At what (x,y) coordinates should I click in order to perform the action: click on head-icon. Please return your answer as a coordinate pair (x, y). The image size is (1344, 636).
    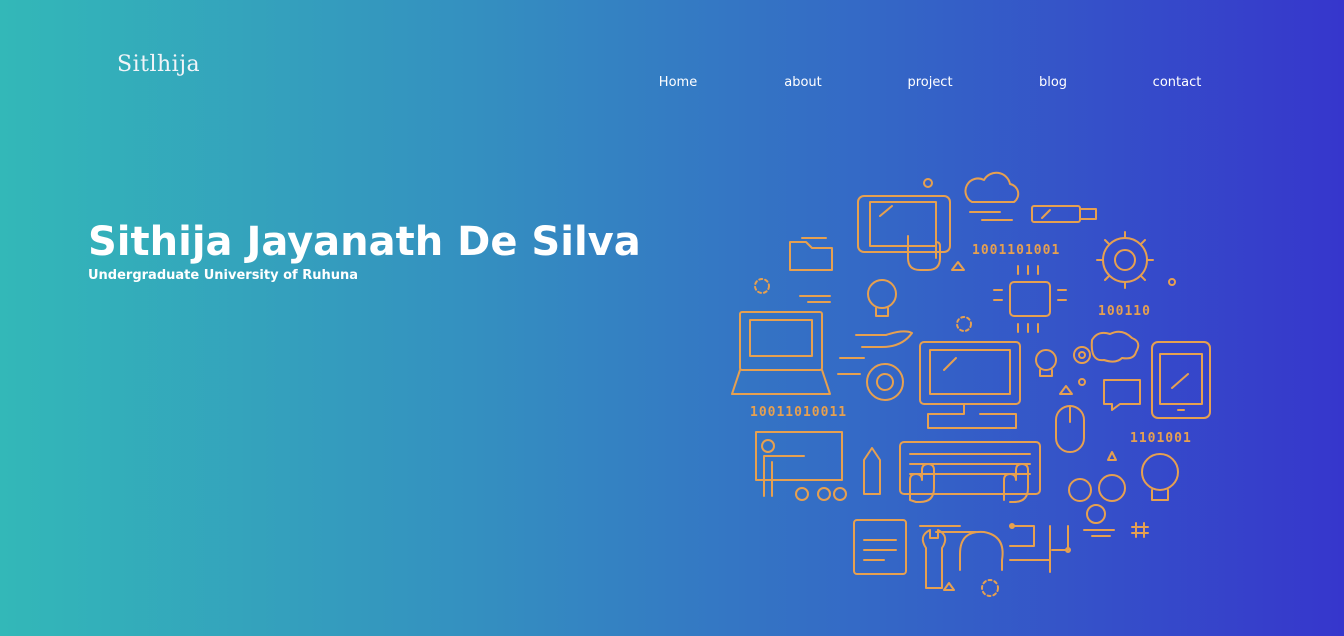
    Looking at the image, I should click on (981, 550).